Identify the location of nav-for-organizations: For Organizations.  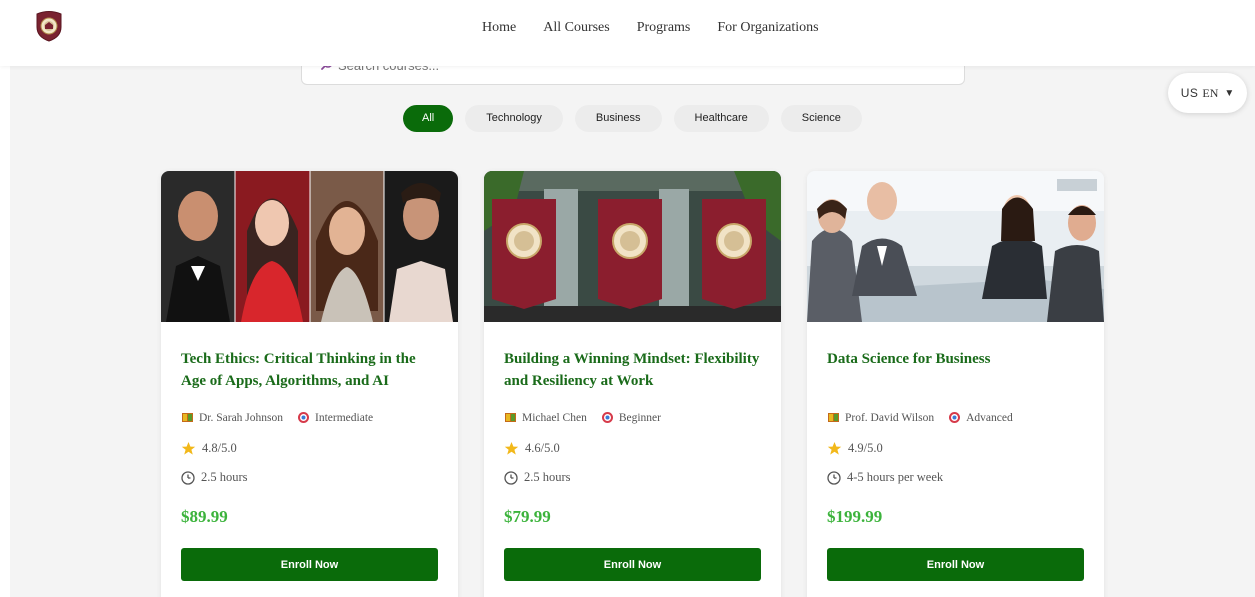
(767, 28).